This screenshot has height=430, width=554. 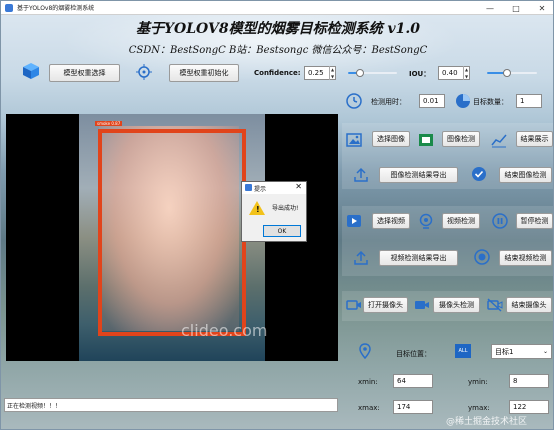 I want to click on open-camera-button: 打开摄像头, so click(x=385, y=305).